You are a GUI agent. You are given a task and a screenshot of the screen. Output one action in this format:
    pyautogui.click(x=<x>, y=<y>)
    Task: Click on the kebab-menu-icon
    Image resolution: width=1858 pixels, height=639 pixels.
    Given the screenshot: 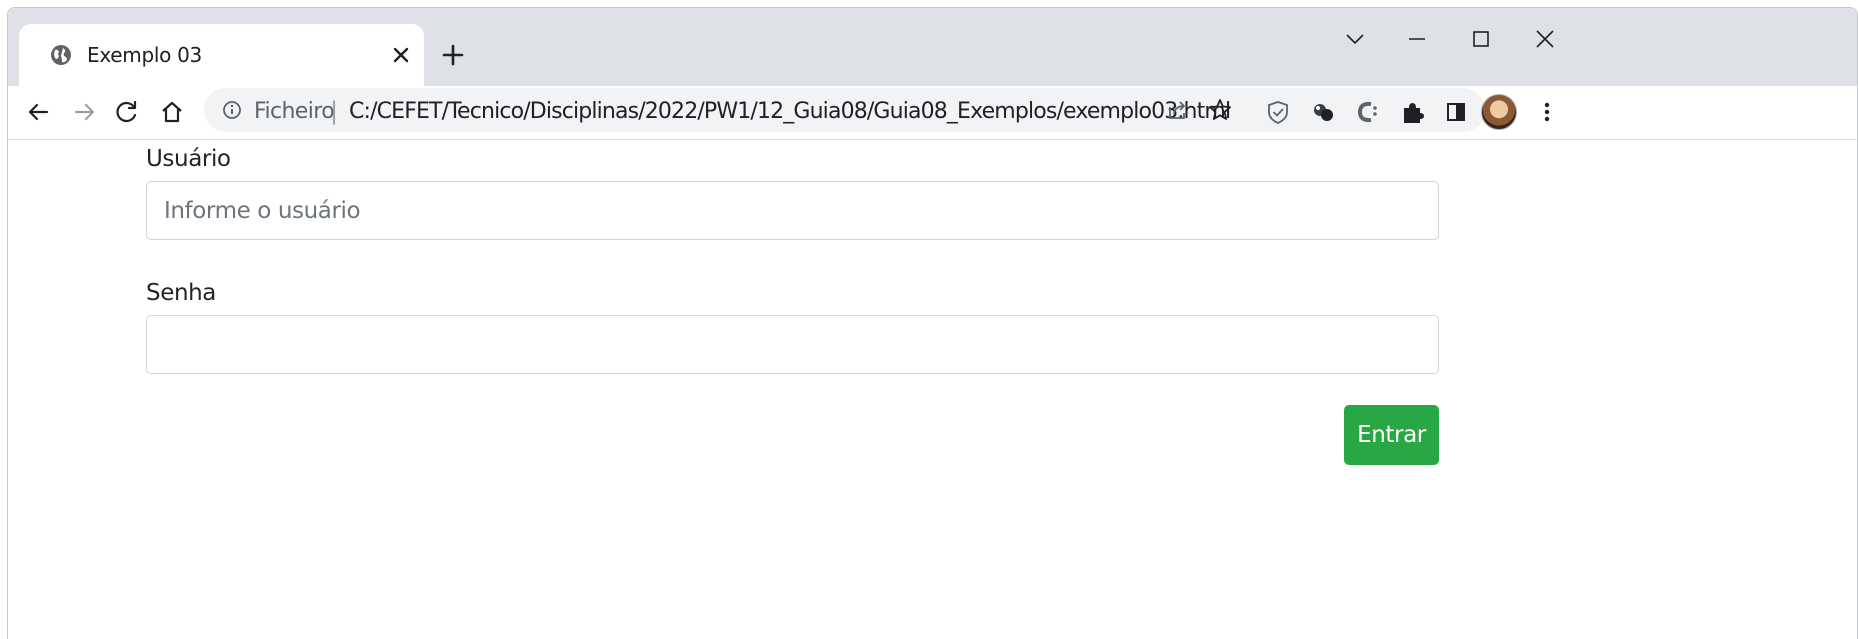 What is the action you would take?
    pyautogui.click(x=1547, y=112)
    